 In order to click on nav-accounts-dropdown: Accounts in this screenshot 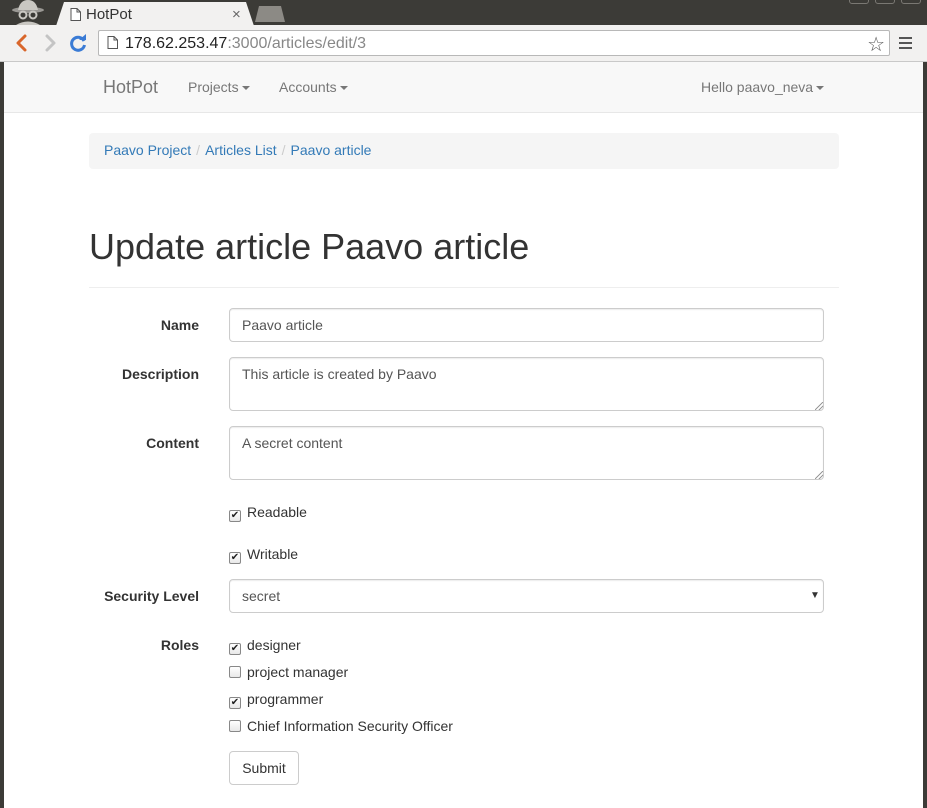, I will do `click(313, 87)`.